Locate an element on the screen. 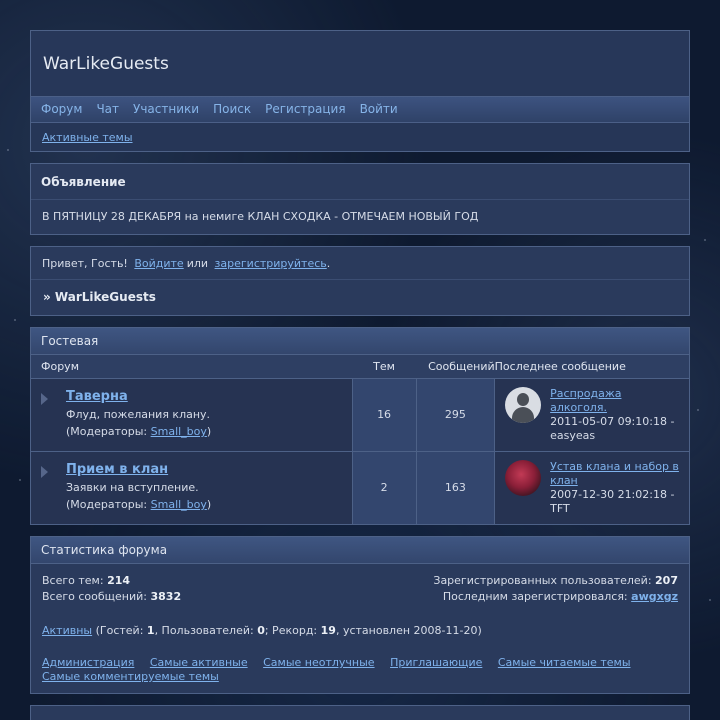 This screenshot has width=720, height=720. record-date: , установлен 2008-11-20) is located at coordinates (408, 630).